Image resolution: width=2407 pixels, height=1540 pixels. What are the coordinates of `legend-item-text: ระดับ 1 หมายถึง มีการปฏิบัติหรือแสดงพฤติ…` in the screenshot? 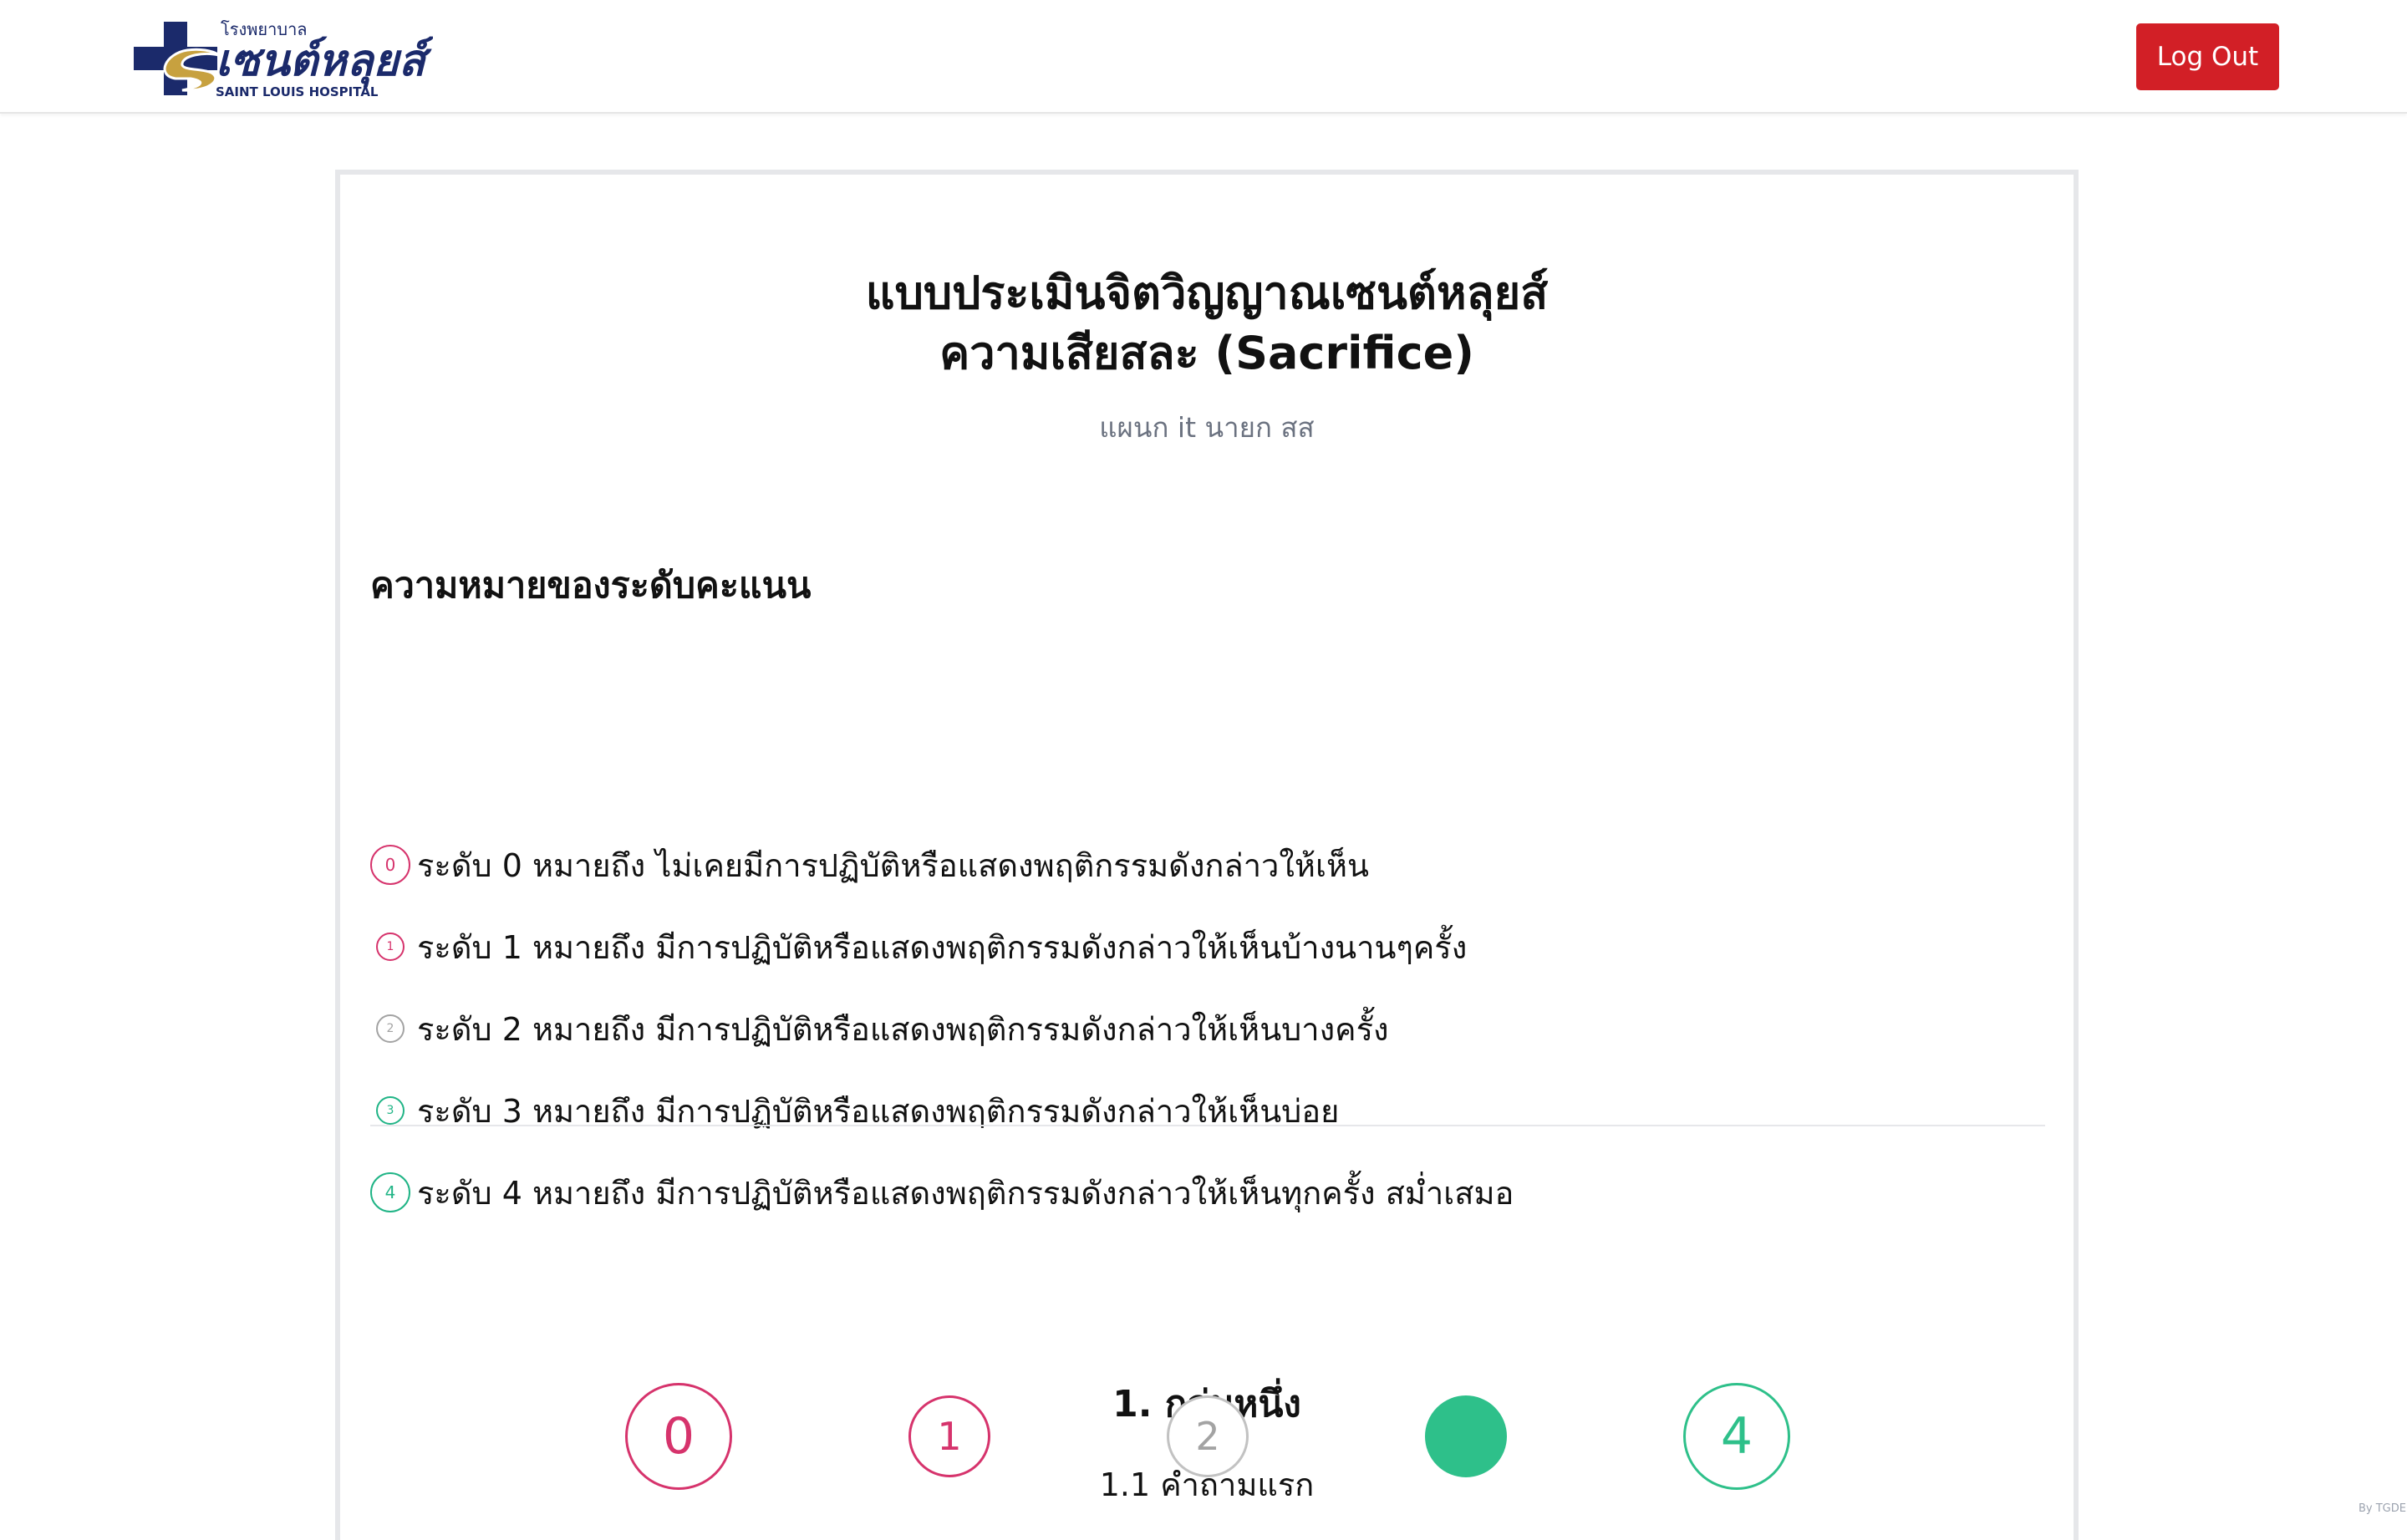 It's located at (942, 947).